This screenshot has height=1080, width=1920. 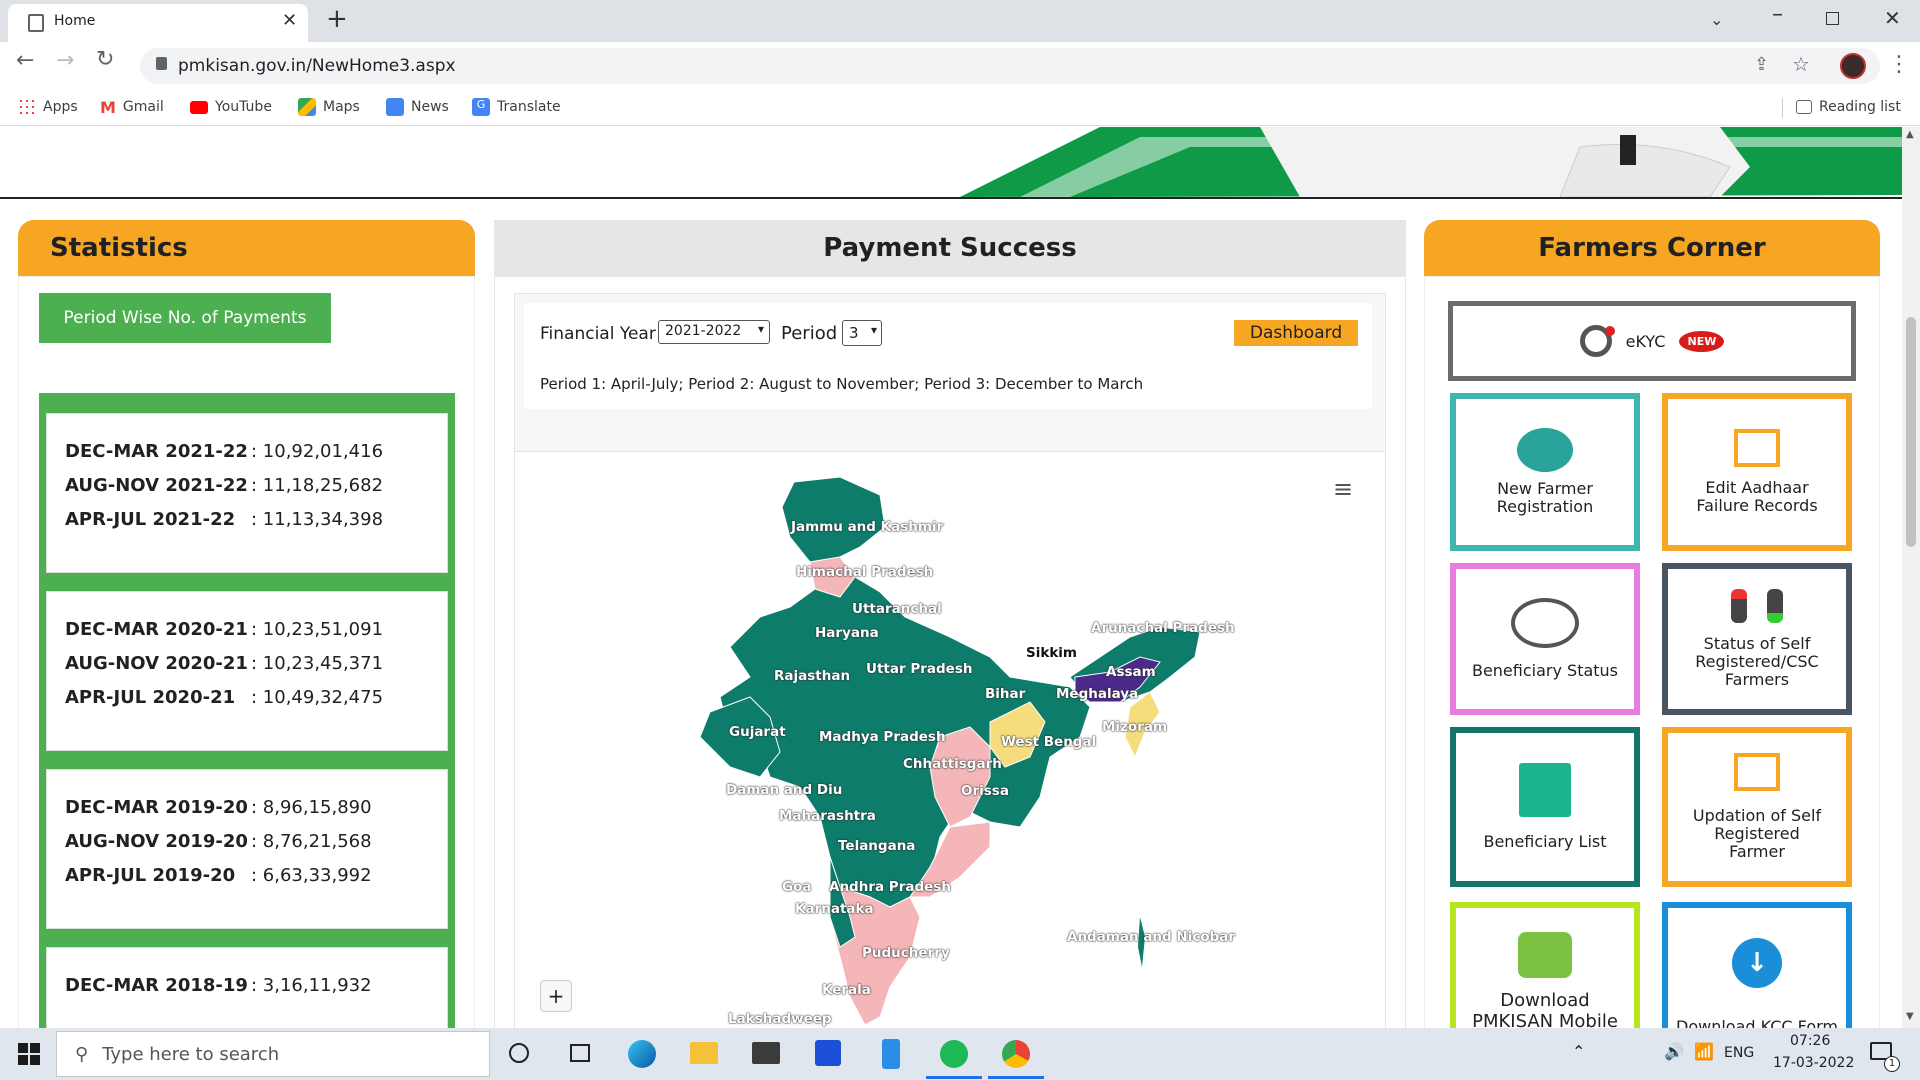 What do you see at coordinates (1892, 1064) in the screenshot?
I see `notification-count: 1` at bounding box center [1892, 1064].